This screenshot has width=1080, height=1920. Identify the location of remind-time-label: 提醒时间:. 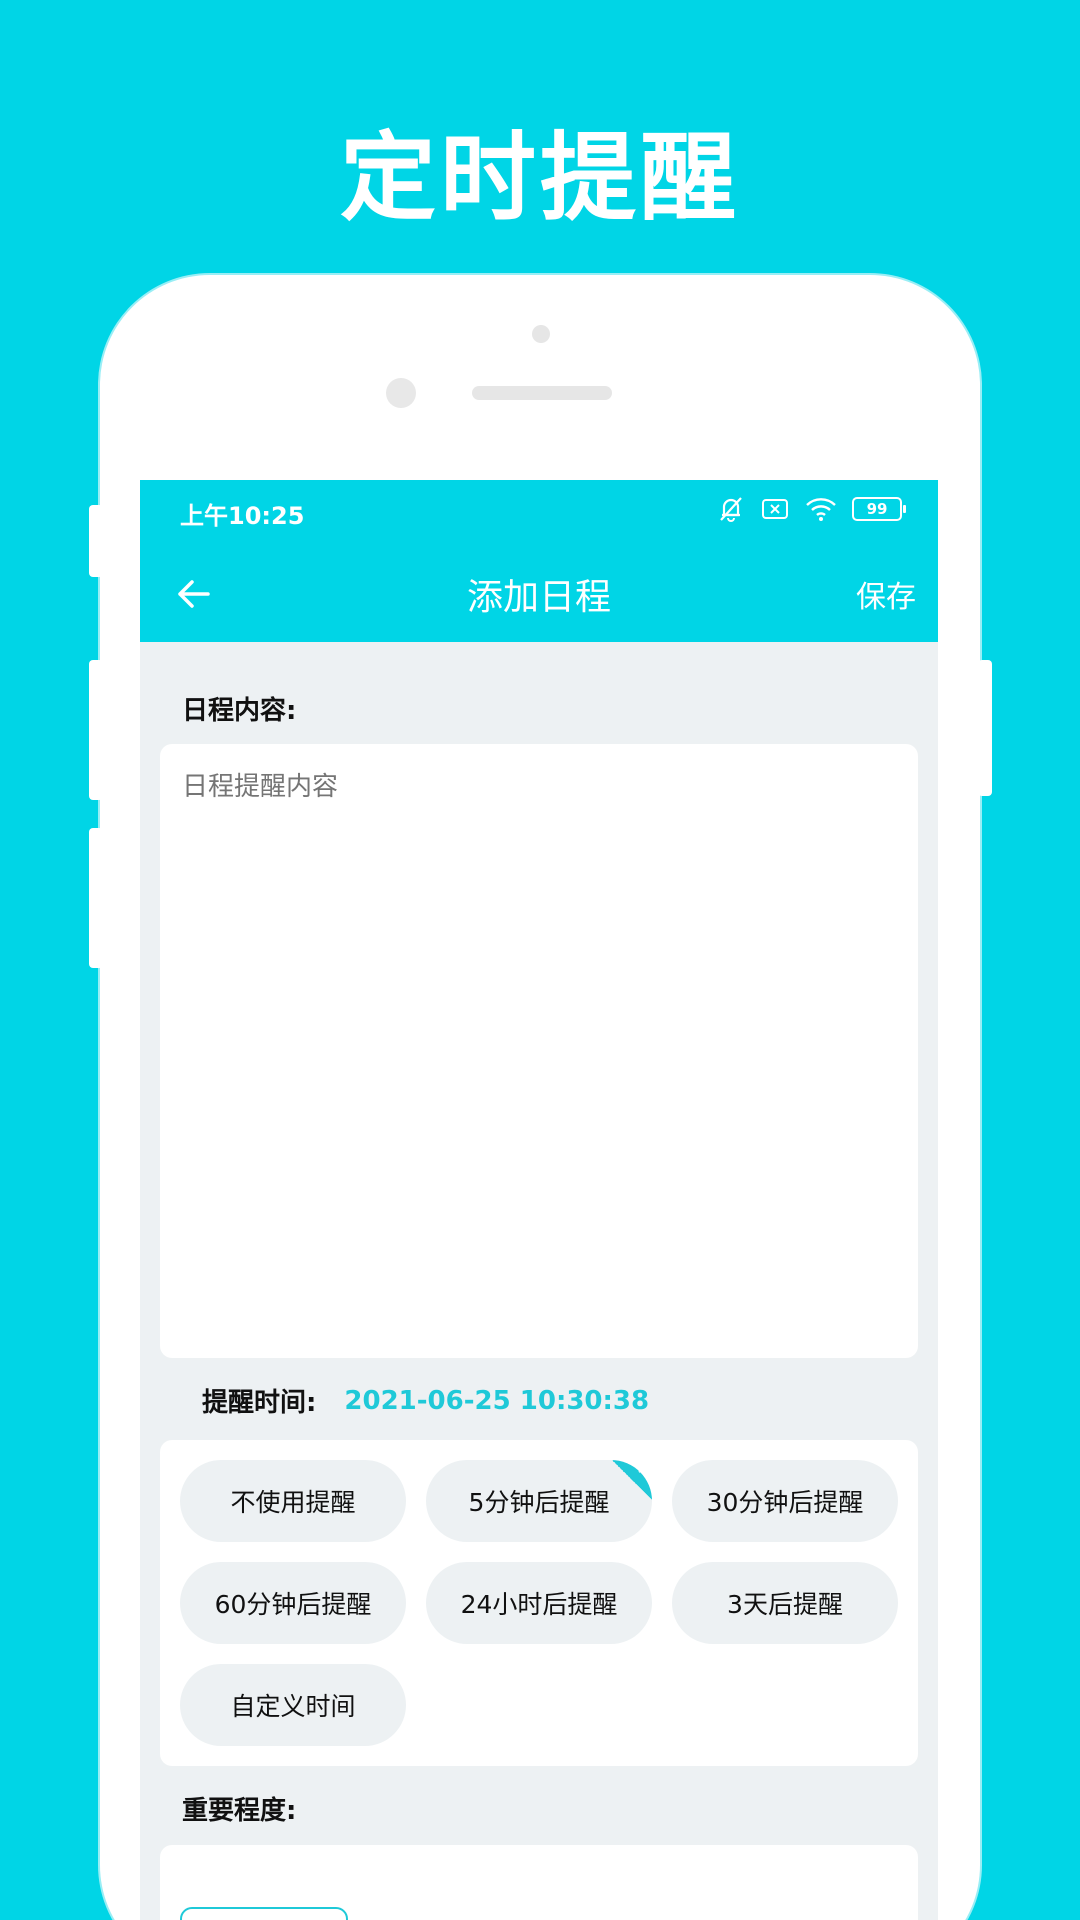
(259, 1403).